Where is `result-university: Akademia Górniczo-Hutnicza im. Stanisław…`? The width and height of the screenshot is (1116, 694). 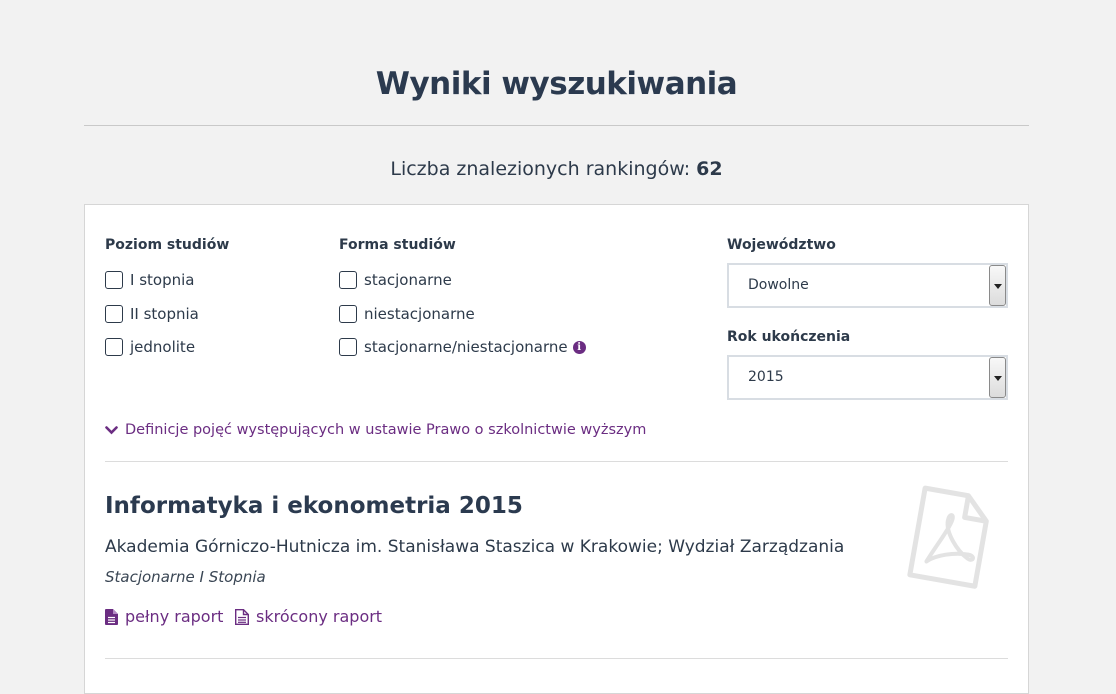 result-university: Akademia Górniczo-Hutnicza im. Stanisław… is located at coordinates (475, 547).